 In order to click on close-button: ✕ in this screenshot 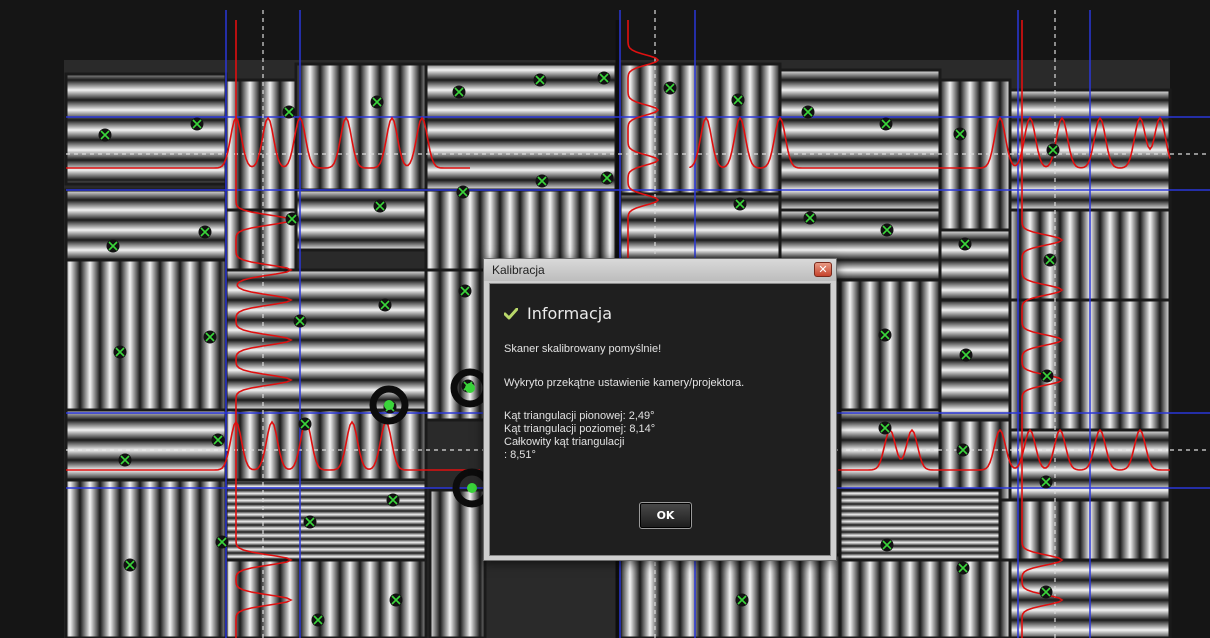, I will do `click(823, 269)`.